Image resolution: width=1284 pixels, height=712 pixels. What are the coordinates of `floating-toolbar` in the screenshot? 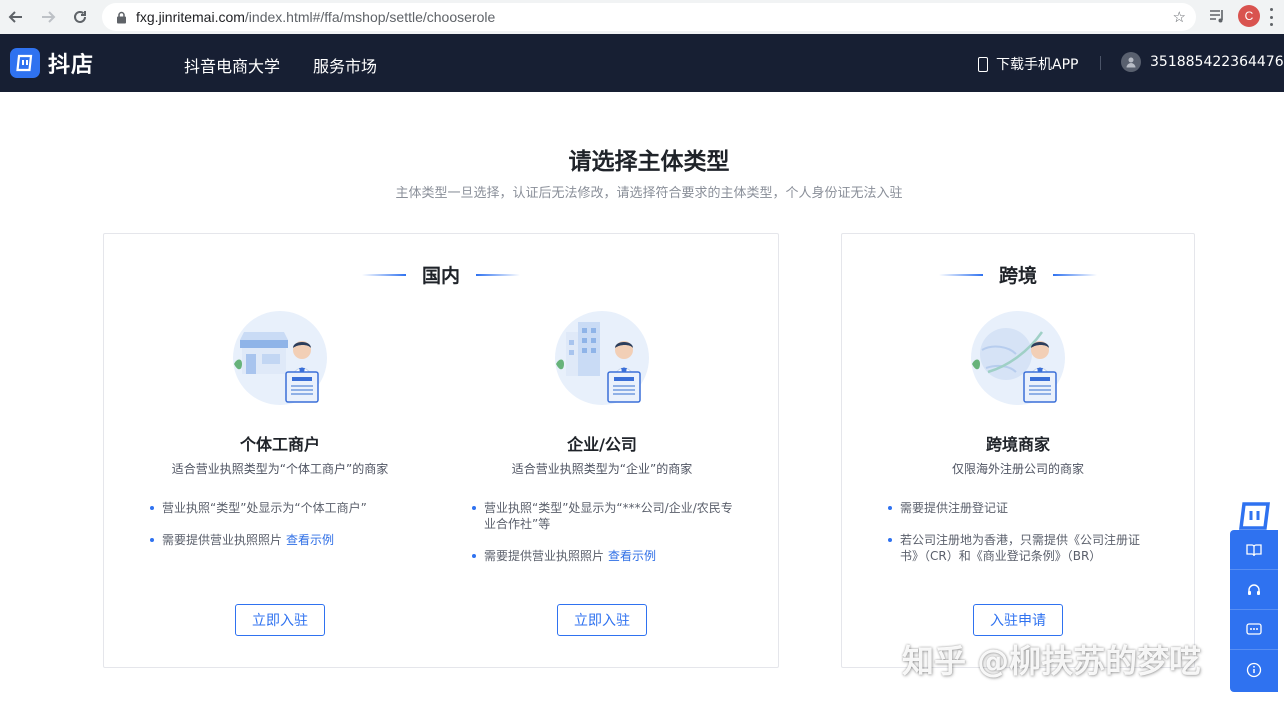 It's located at (1254, 611).